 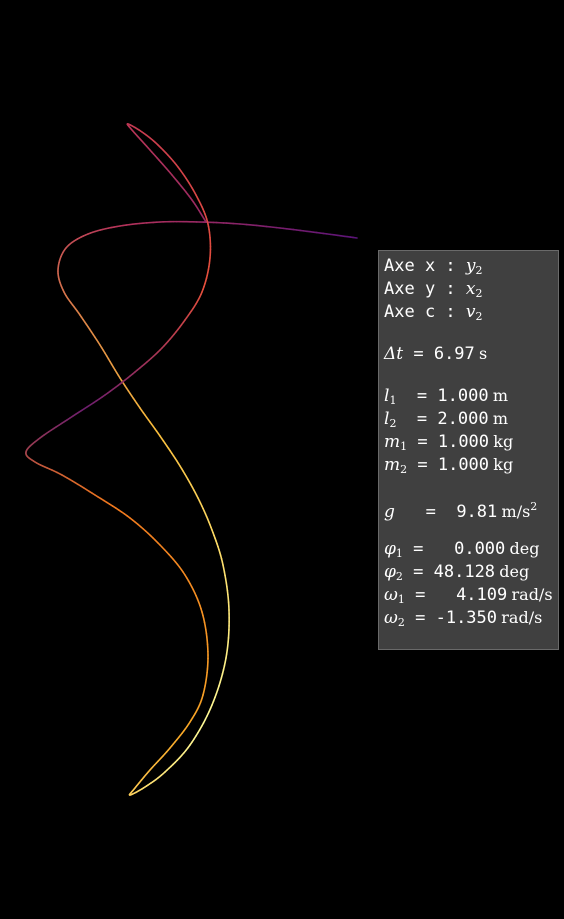 I want to click on axis-x-symbol: y, so click(x=470, y=266).